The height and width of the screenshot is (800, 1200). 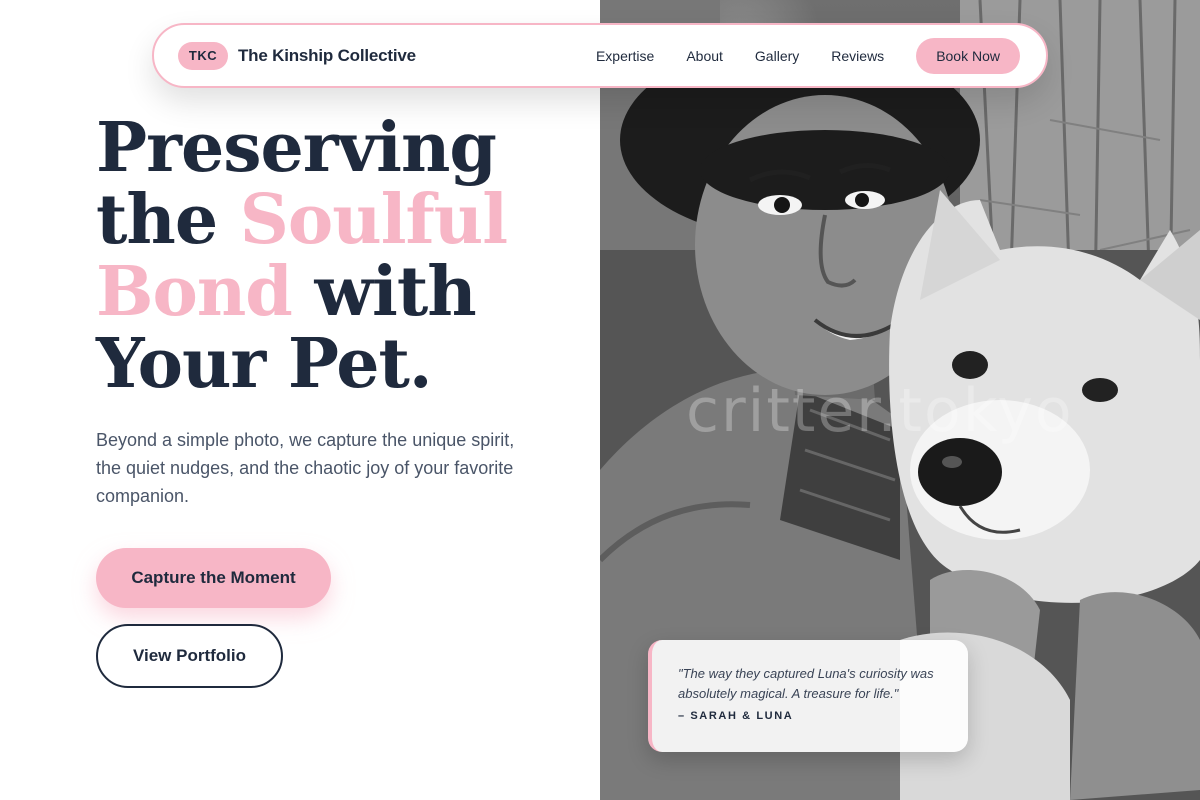 I want to click on brand-badge: TKC, so click(x=203, y=55).